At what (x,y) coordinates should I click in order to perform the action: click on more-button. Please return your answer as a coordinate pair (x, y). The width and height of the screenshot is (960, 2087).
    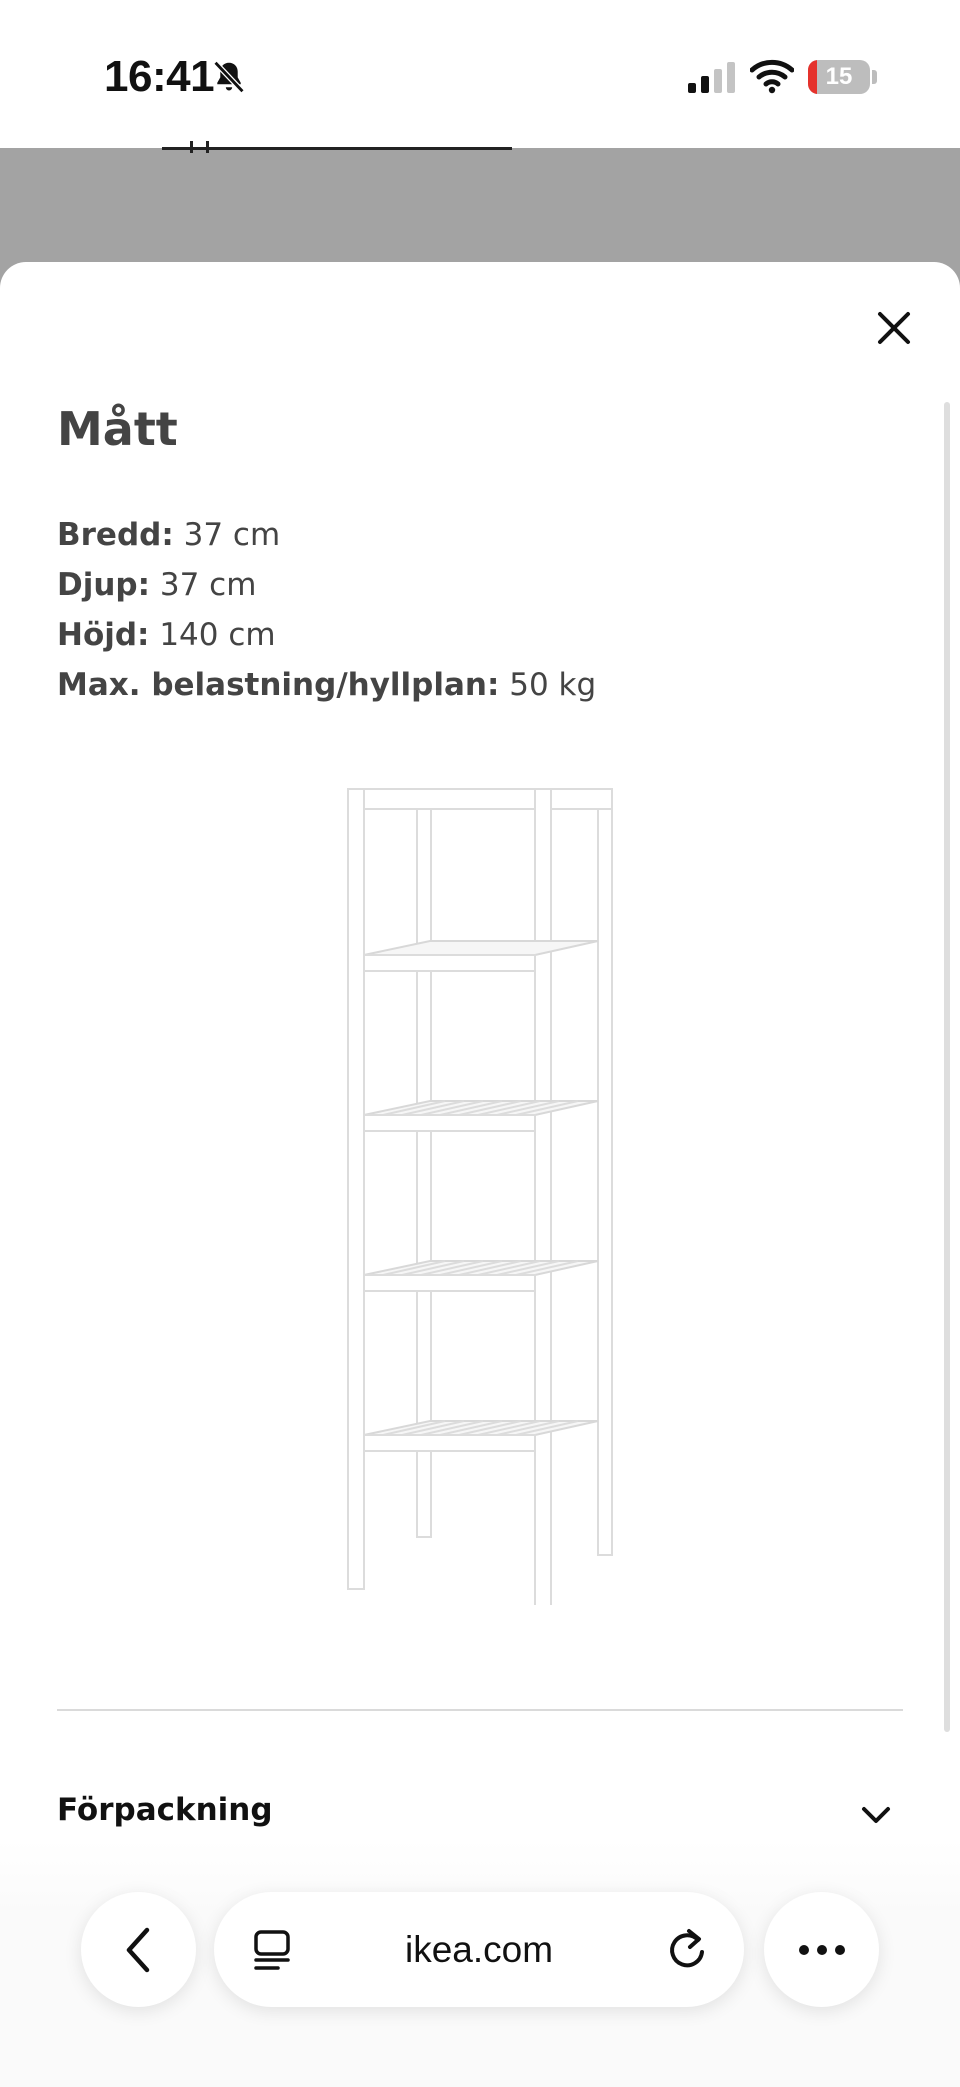
    Looking at the image, I should click on (821, 1949).